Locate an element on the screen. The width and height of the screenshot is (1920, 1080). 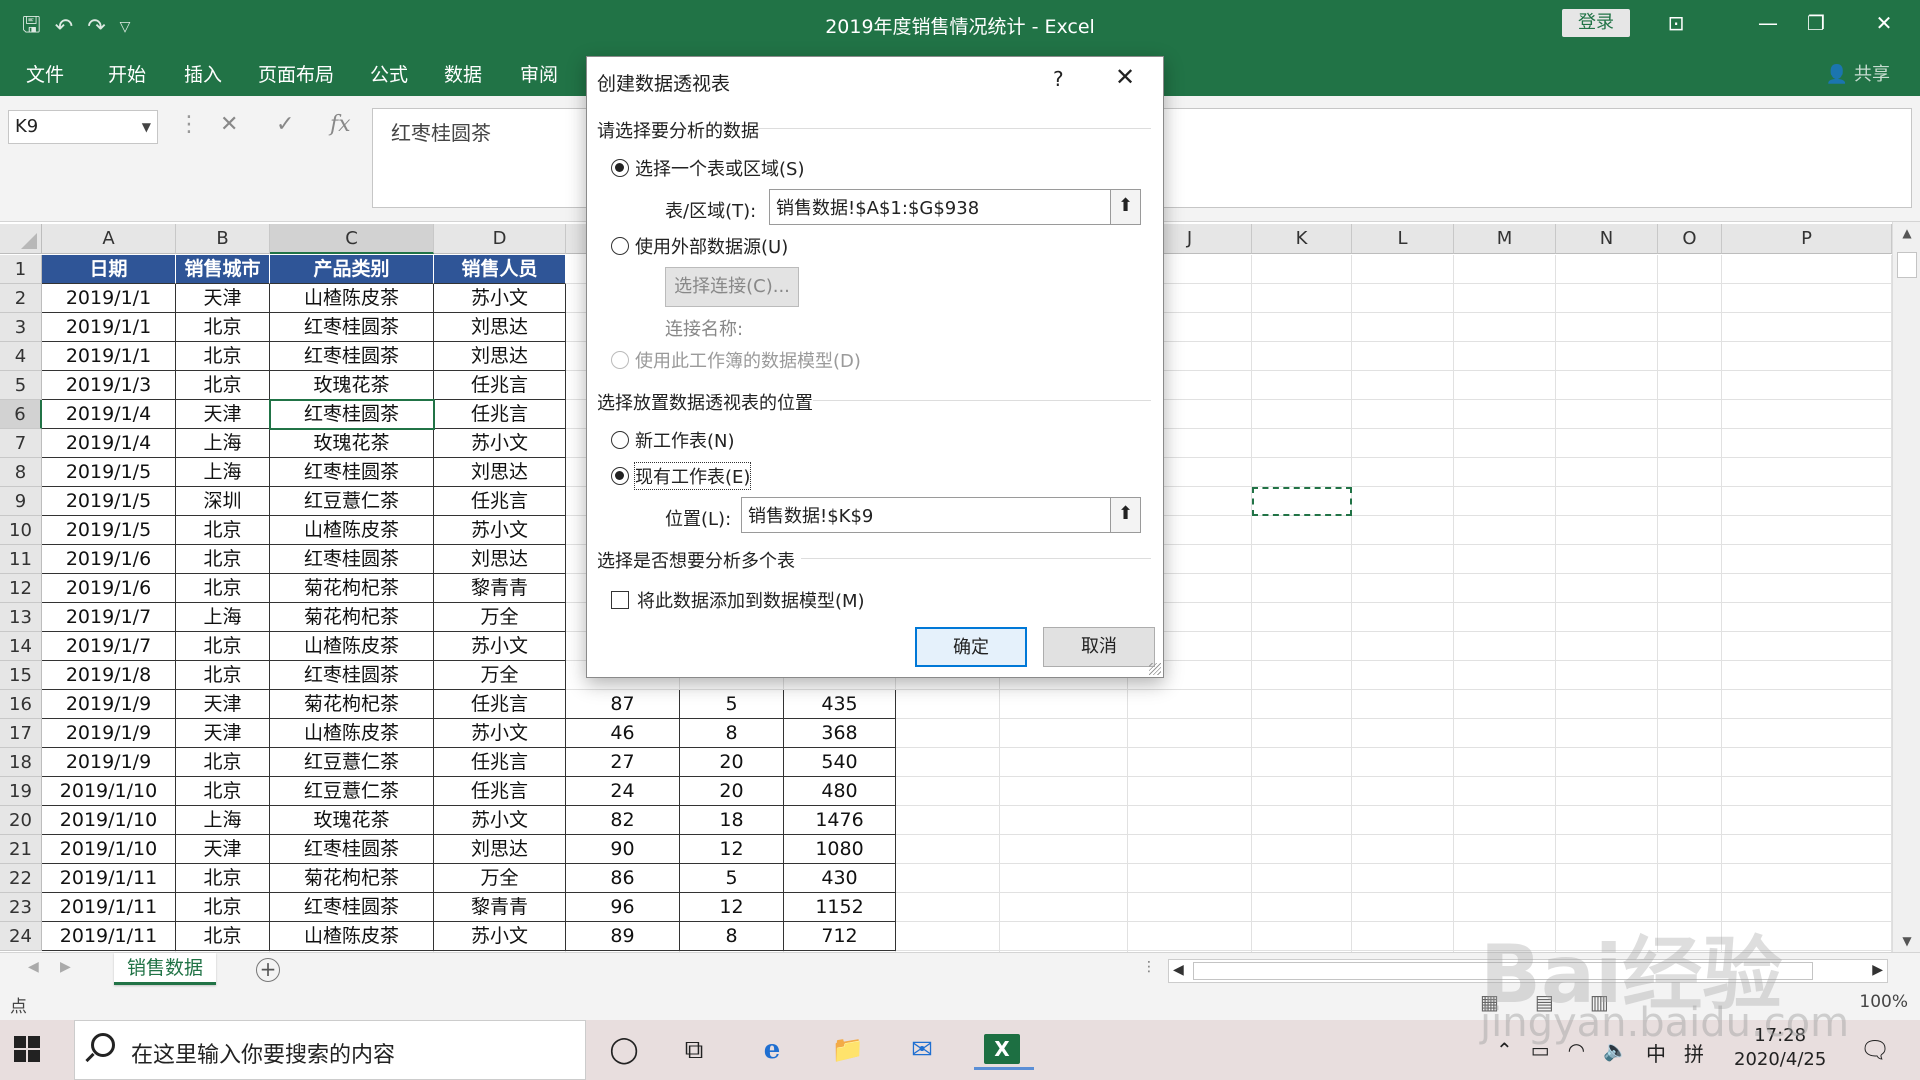
tab-page-layout: 页面布局 is located at coordinates (296, 73).